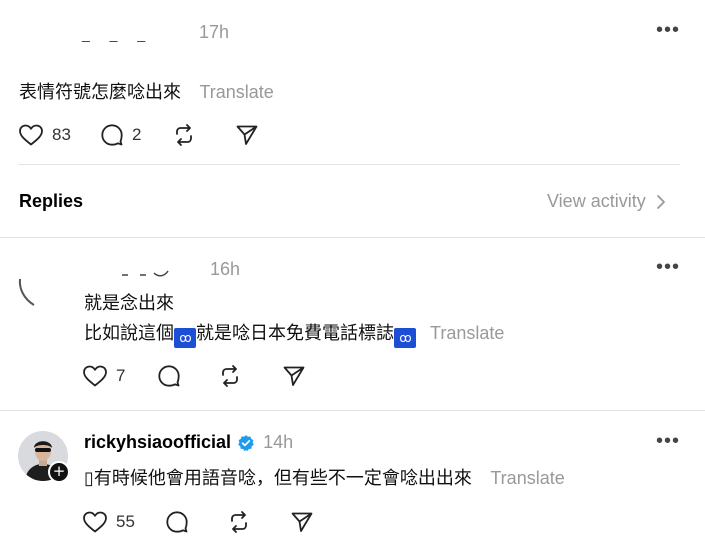  Describe the element at coordinates (108, 522) in the screenshot. I see `reply2-like-button: 55` at that location.